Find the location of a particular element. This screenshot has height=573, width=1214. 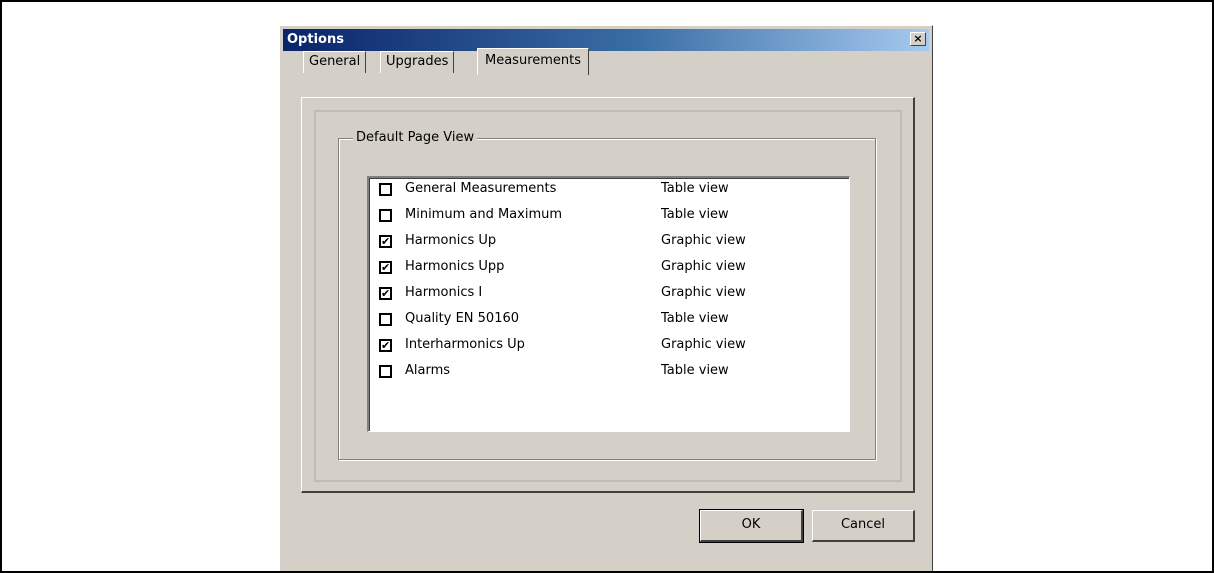

list-item-label: Harmonics Up is located at coordinates (451, 240).